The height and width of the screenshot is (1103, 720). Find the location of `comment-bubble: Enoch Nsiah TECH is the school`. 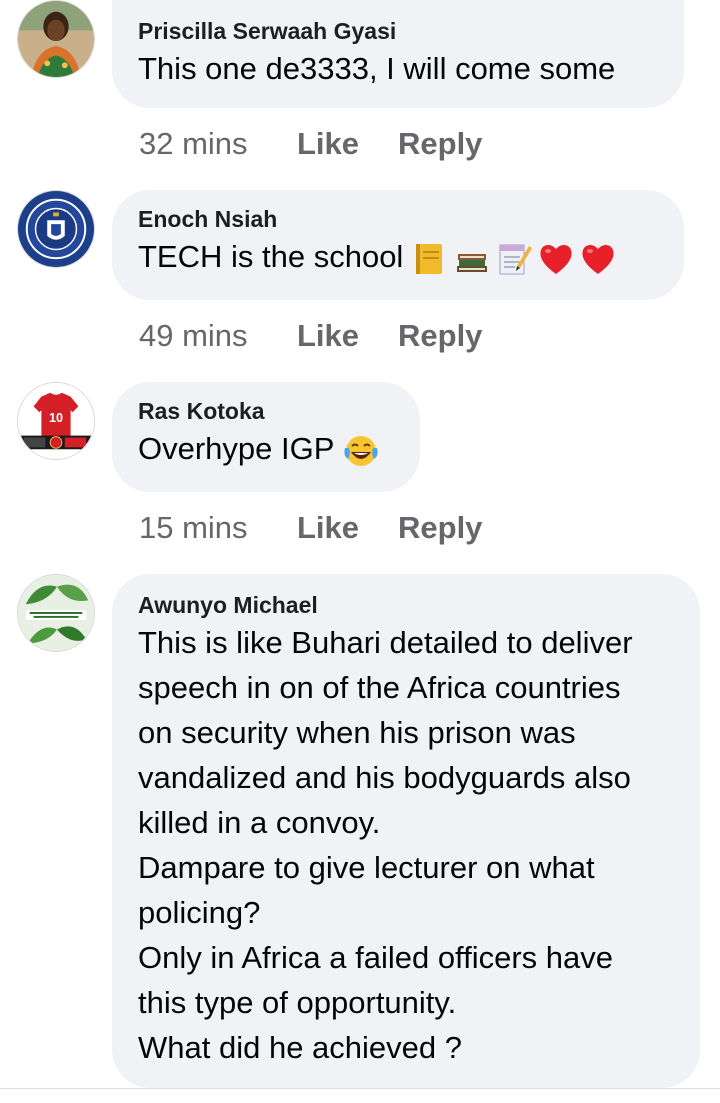

comment-bubble: Enoch Nsiah TECH is the school is located at coordinates (398, 245).